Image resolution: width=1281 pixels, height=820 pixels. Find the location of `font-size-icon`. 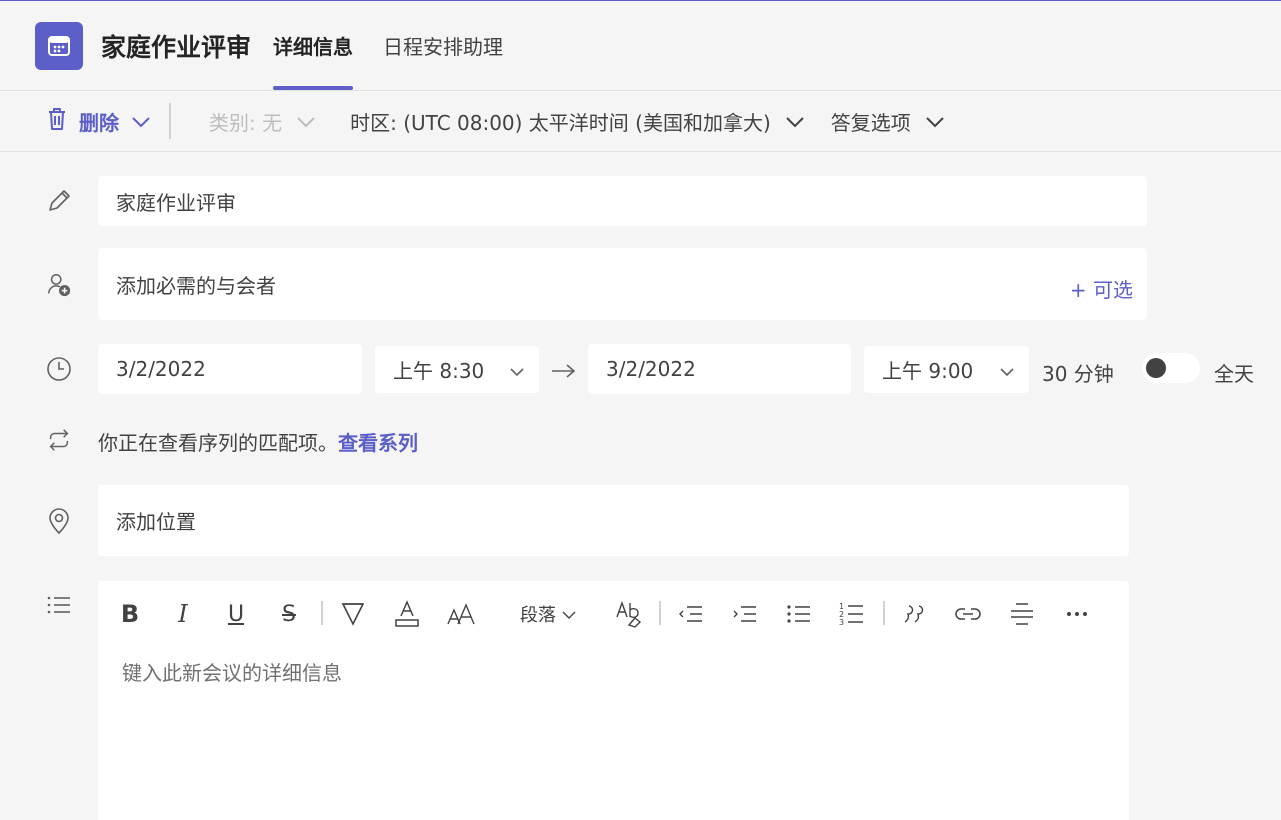

font-size-icon is located at coordinates (461, 614).